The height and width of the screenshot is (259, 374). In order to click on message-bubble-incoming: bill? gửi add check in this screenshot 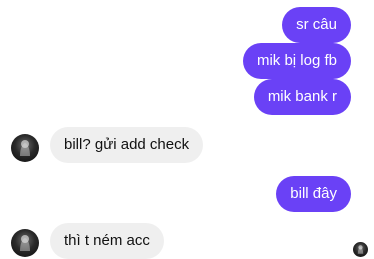, I will do `click(127, 145)`.